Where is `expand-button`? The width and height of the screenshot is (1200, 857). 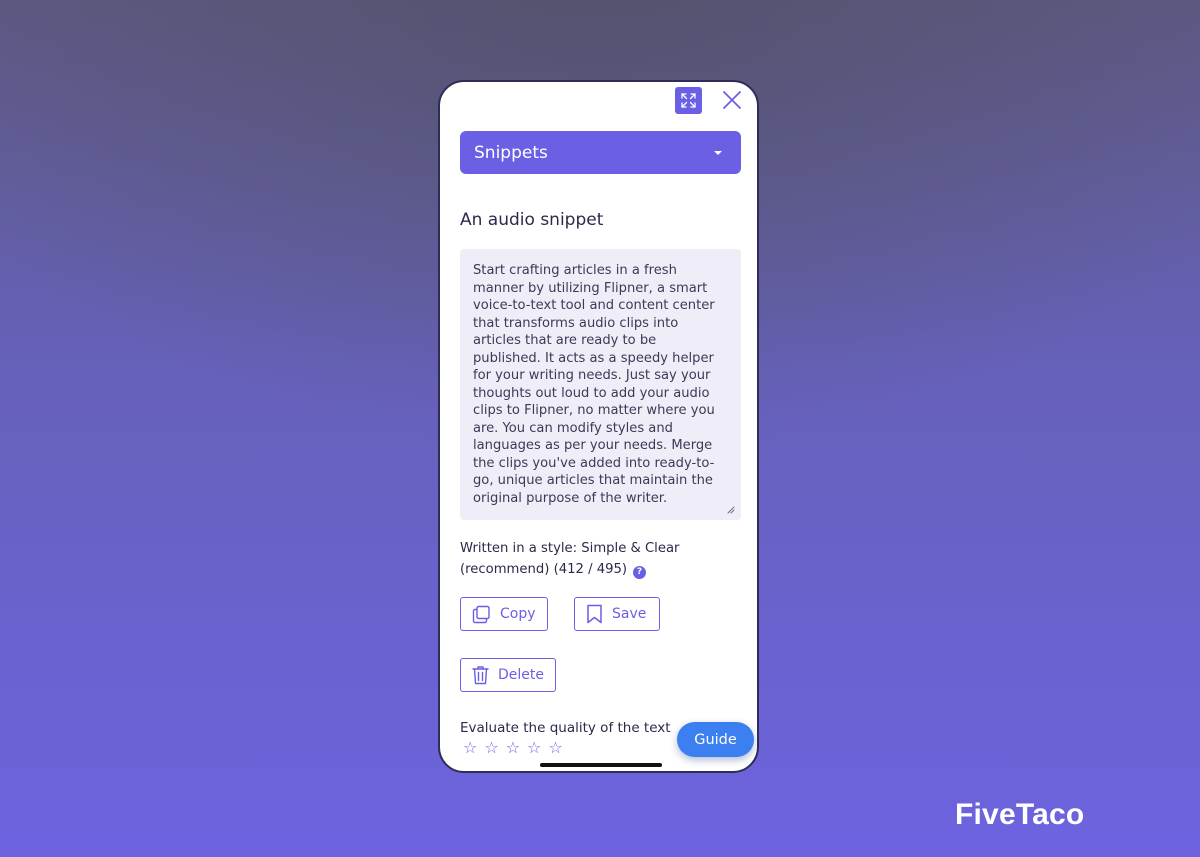
expand-button is located at coordinates (688, 100).